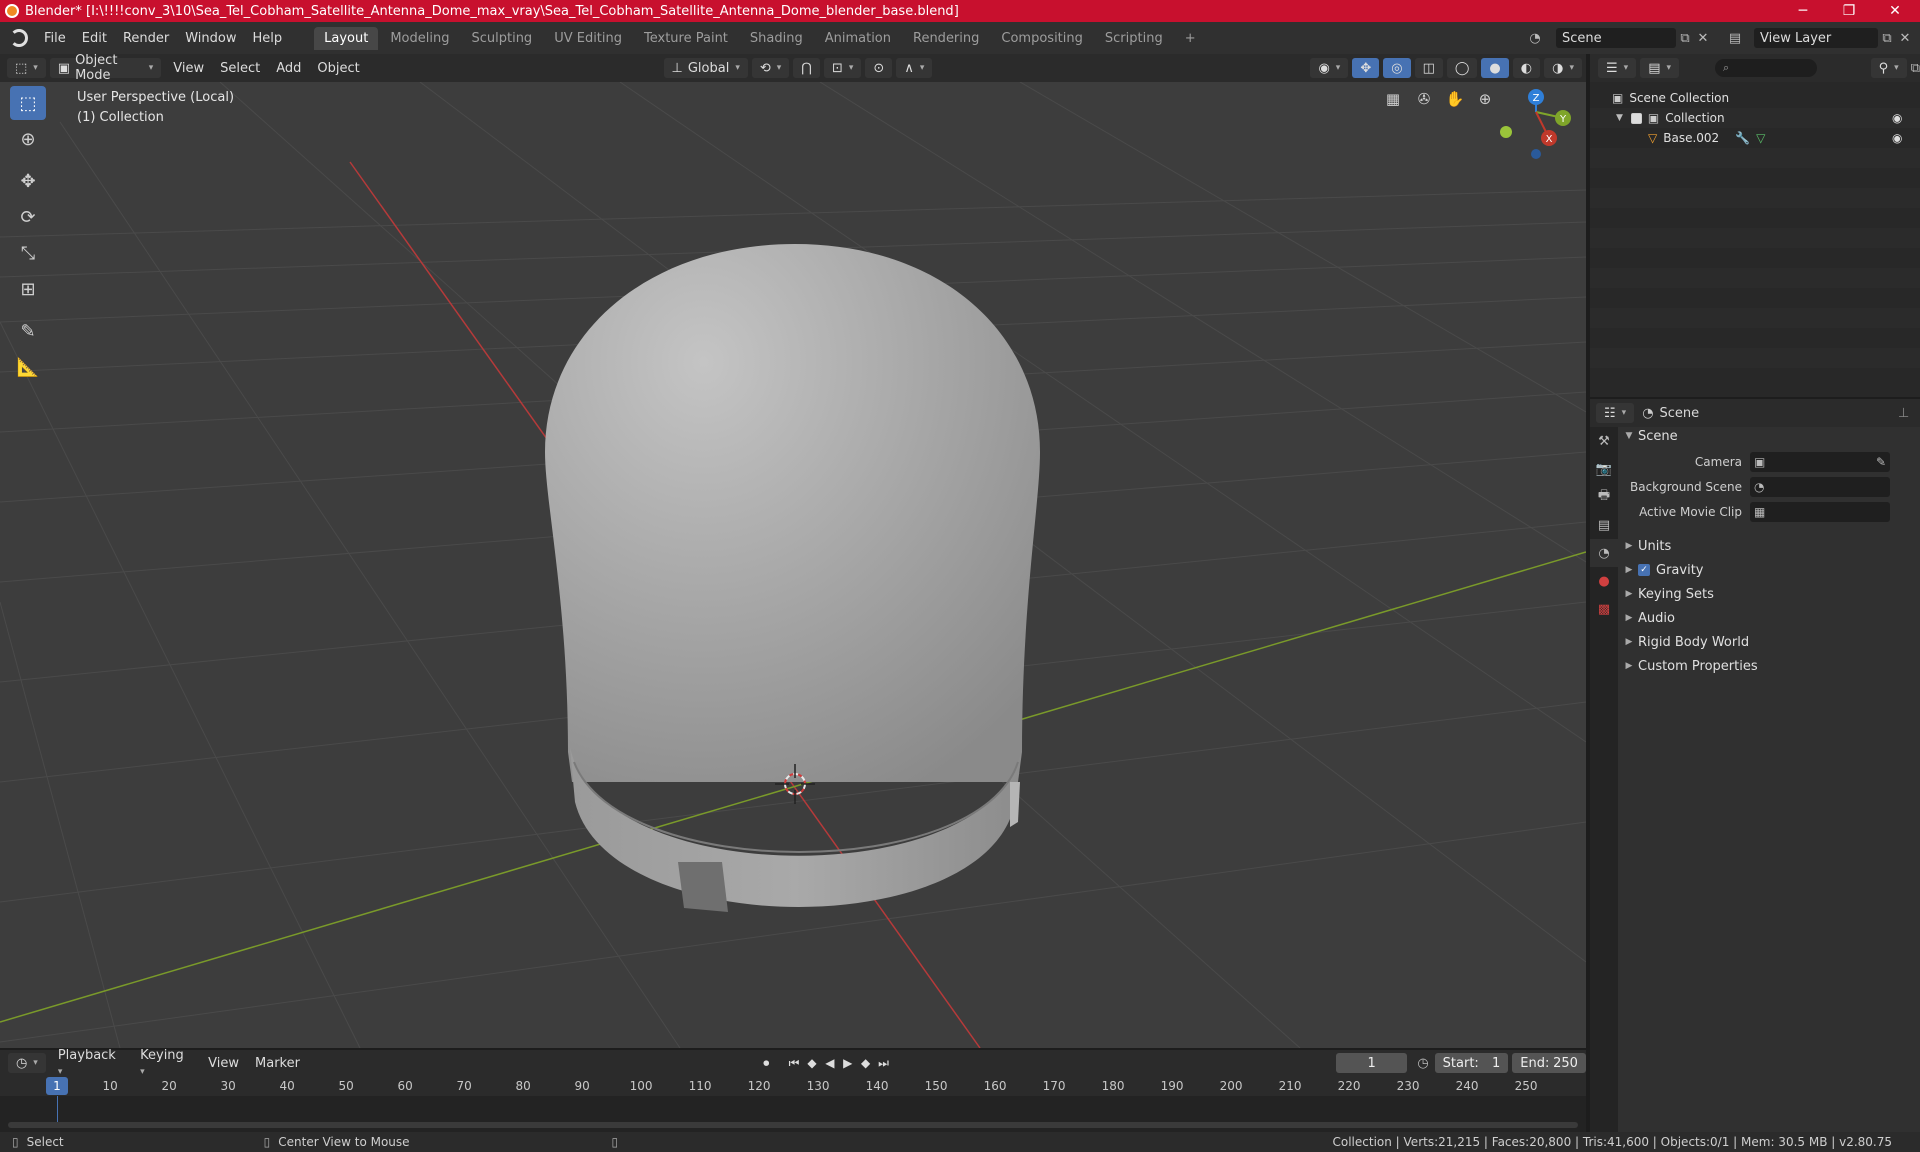 The height and width of the screenshot is (1152, 1920). What do you see at coordinates (28, 181) in the screenshot?
I see `move-tool: ✥` at bounding box center [28, 181].